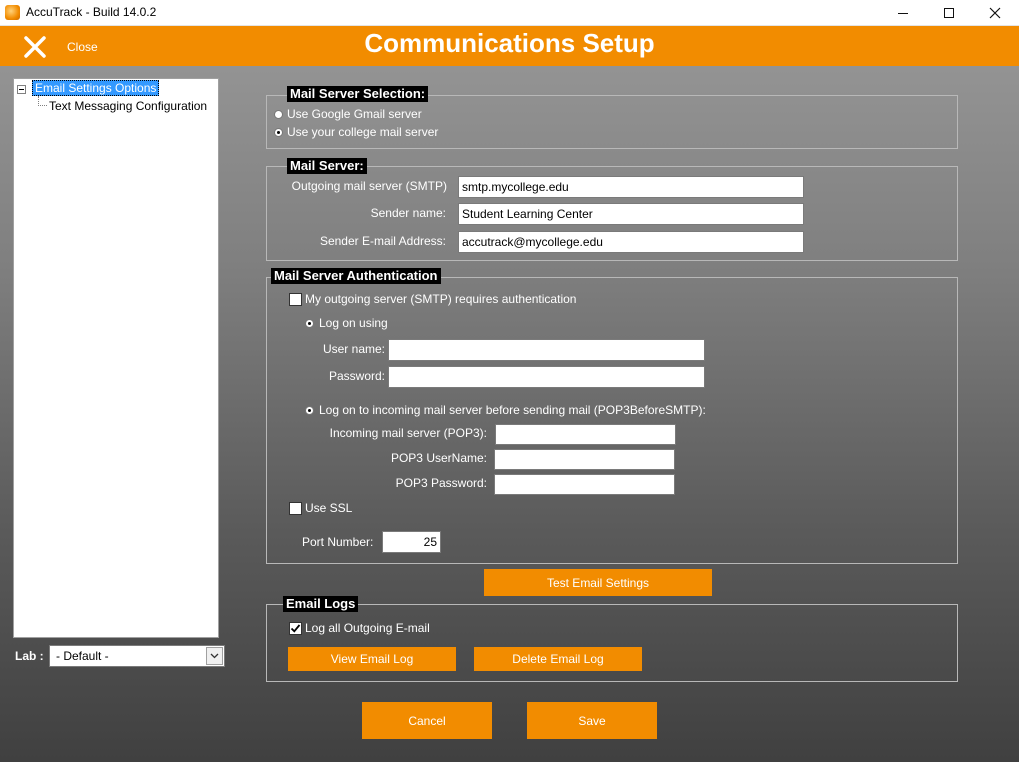 The height and width of the screenshot is (762, 1019). I want to click on radio-pop3-before-smtp, so click(309, 410).